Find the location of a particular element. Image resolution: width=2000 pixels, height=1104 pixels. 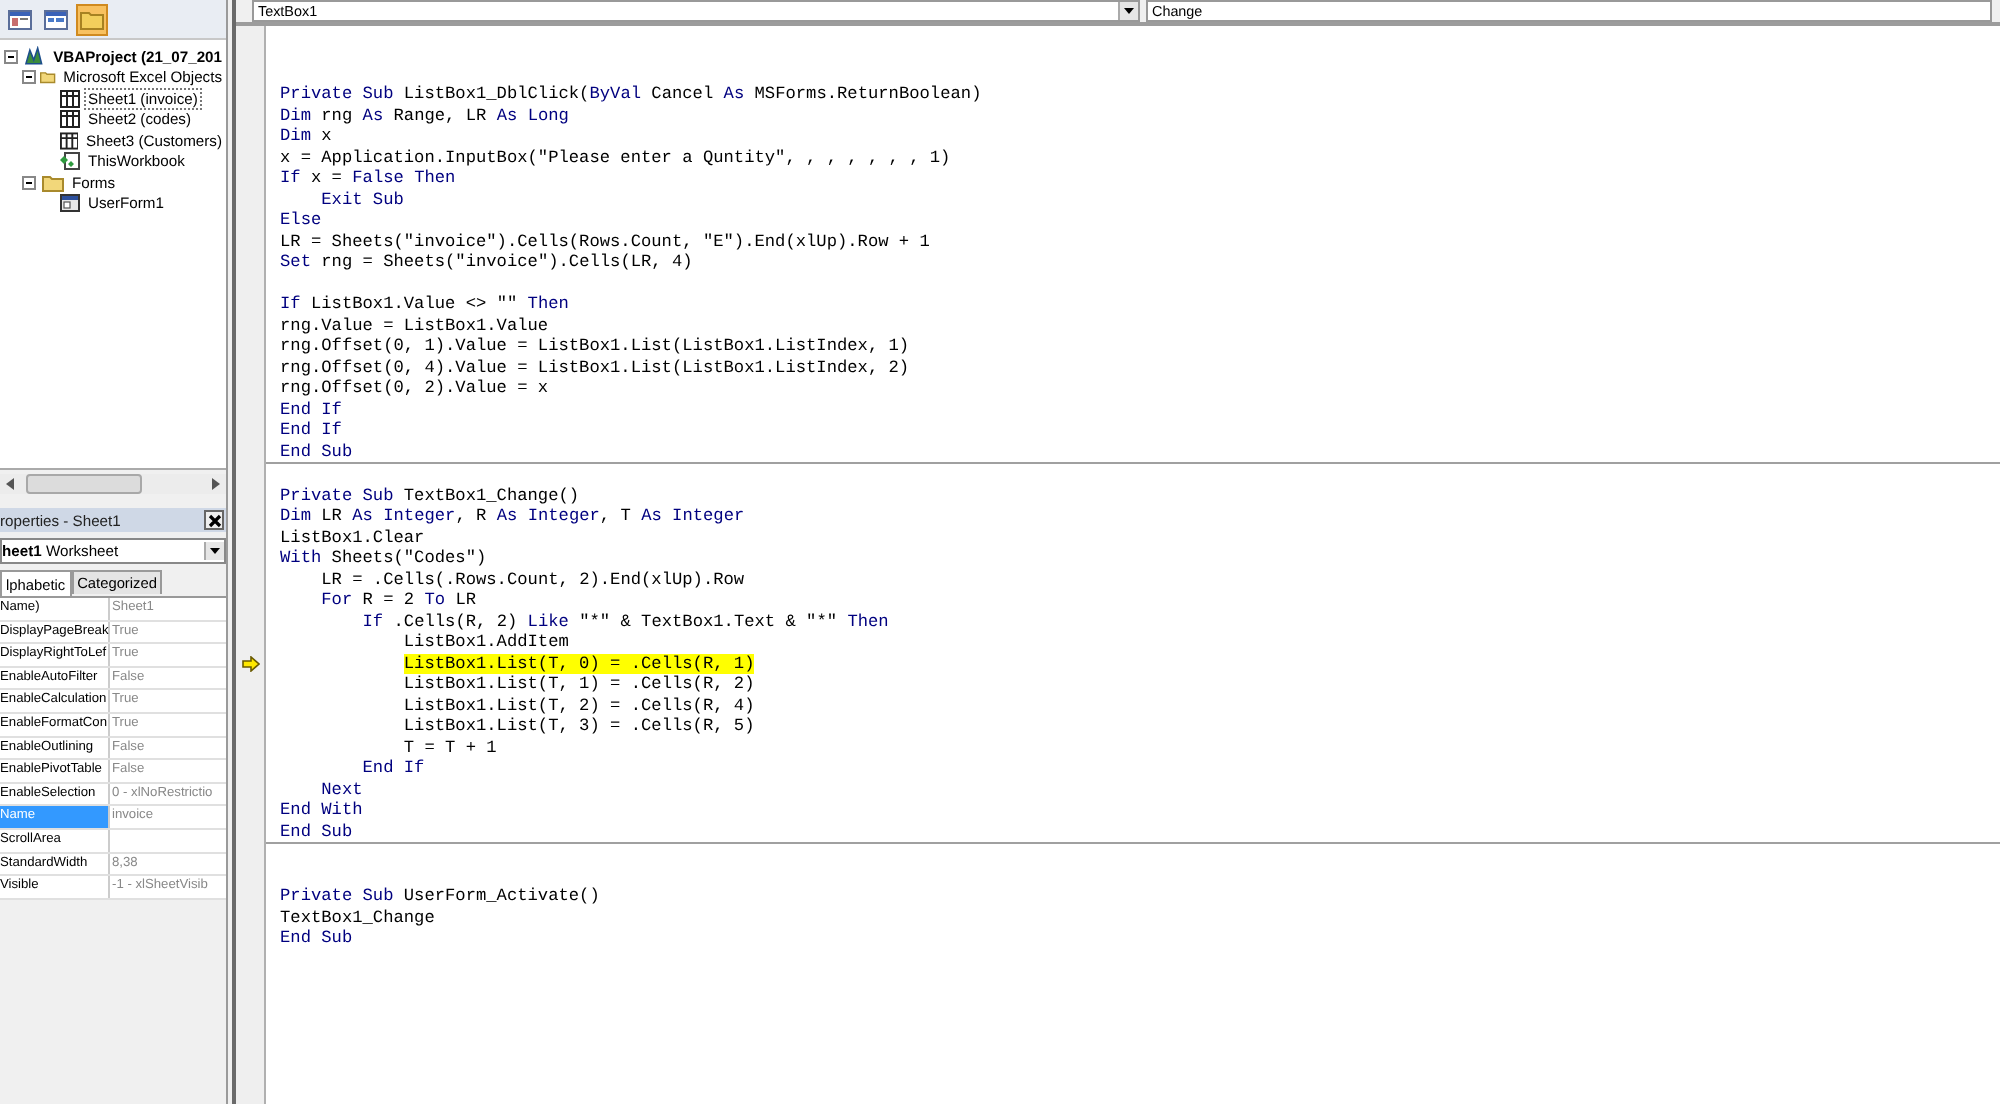

code-line: ListBox1.Clear is located at coordinates (351, 537).